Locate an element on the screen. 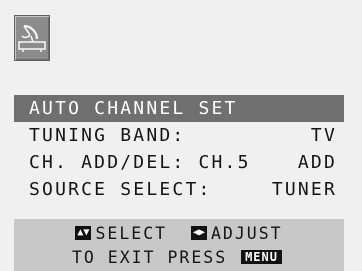 This screenshot has width=362, height=271. antenna-icon-graphic is located at coordinates (32, 38).